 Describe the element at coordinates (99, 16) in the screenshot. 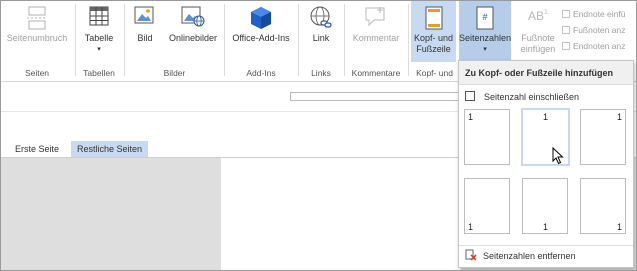

I see `table-icon` at that location.